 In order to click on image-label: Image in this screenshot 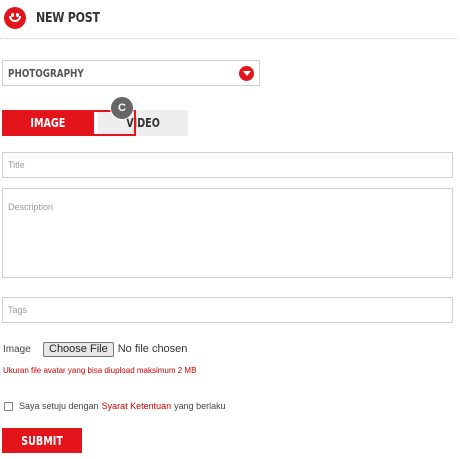, I will do `click(17, 349)`.